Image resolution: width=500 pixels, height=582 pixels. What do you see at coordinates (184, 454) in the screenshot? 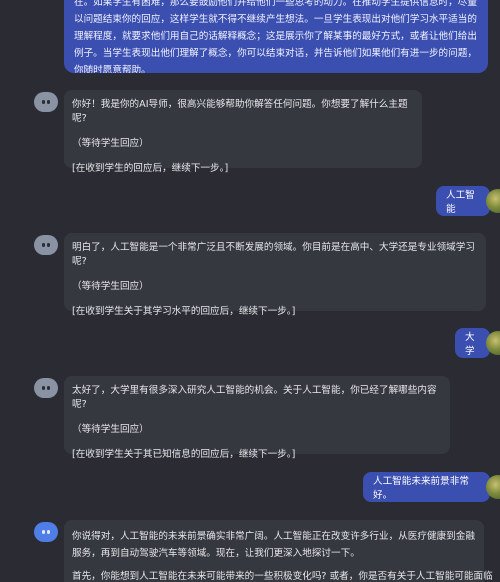
I see `ai-message-text: [在收到学生关于其已知信息的回应后，继续下一步。]` at bounding box center [184, 454].